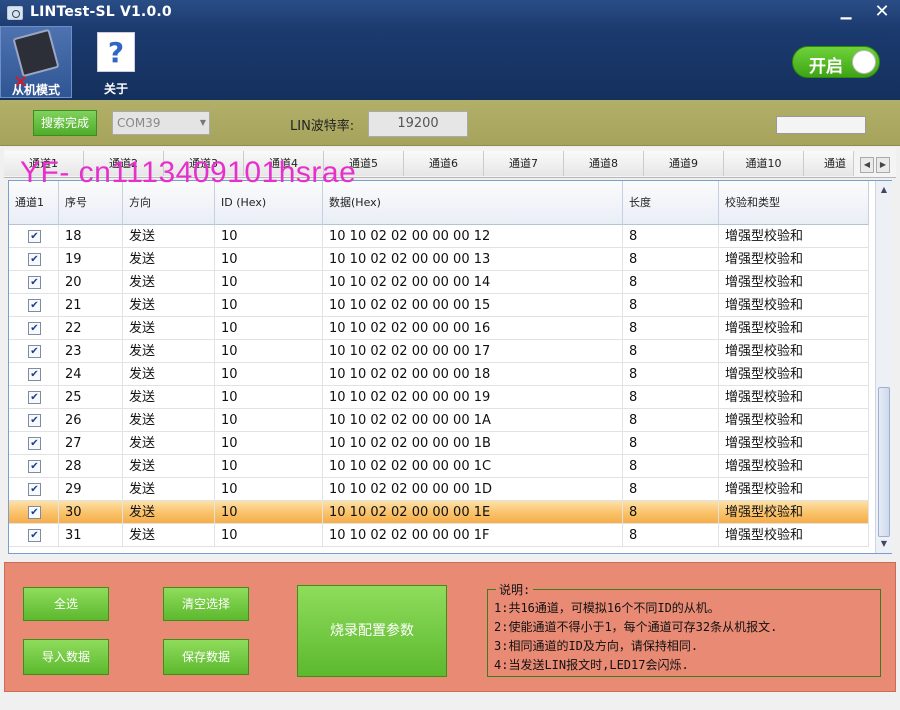 The image size is (900, 710). I want to click on data-cell: 10 10 02 02 00 00 00 1F, so click(473, 535).